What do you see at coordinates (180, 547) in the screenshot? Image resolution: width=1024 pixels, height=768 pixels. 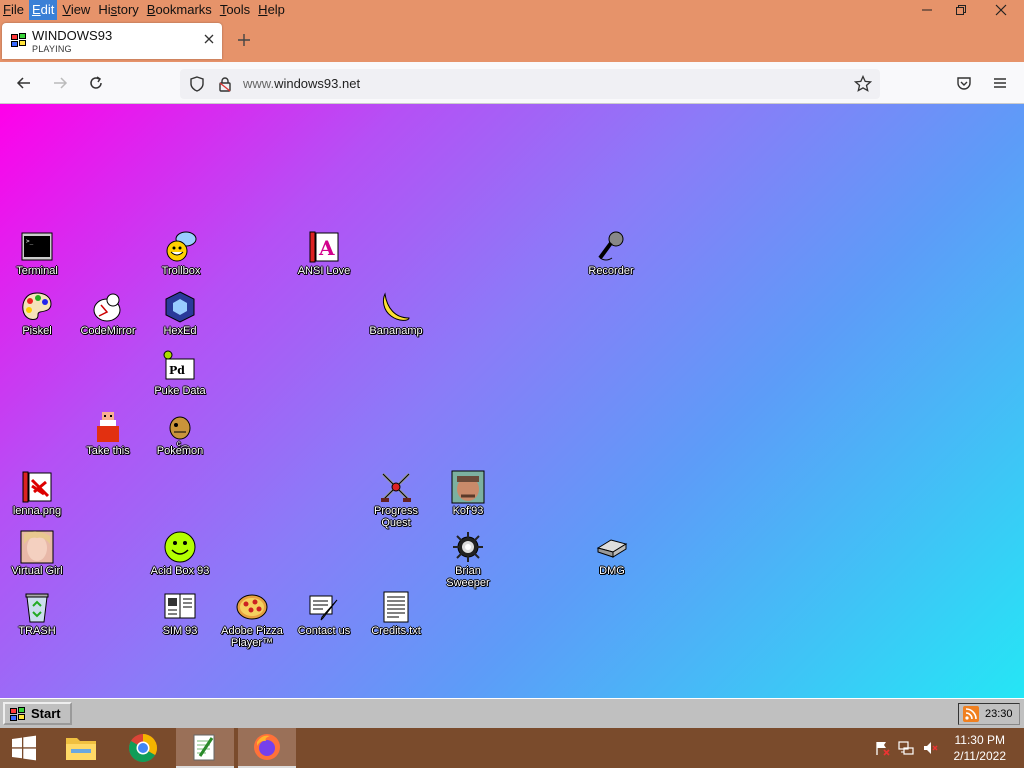 I see `smiley-face-icon` at bounding box center [180, 547].